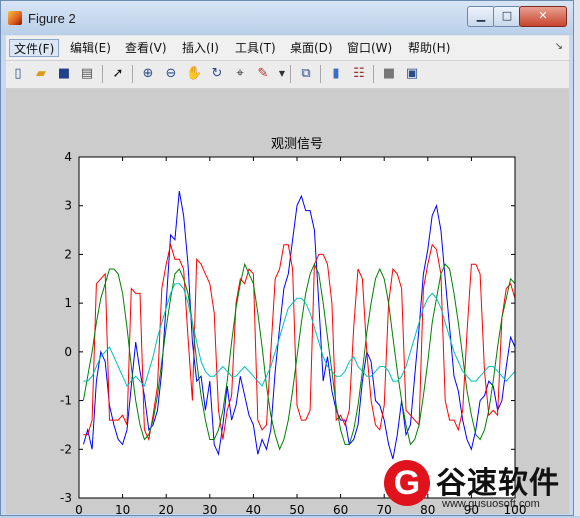 The image size is (580, 518). What do you see at coordinates (559, 46) in the screenshot?
I see `dock-arrow-icon: ↘` at bounding box center [559, 46].